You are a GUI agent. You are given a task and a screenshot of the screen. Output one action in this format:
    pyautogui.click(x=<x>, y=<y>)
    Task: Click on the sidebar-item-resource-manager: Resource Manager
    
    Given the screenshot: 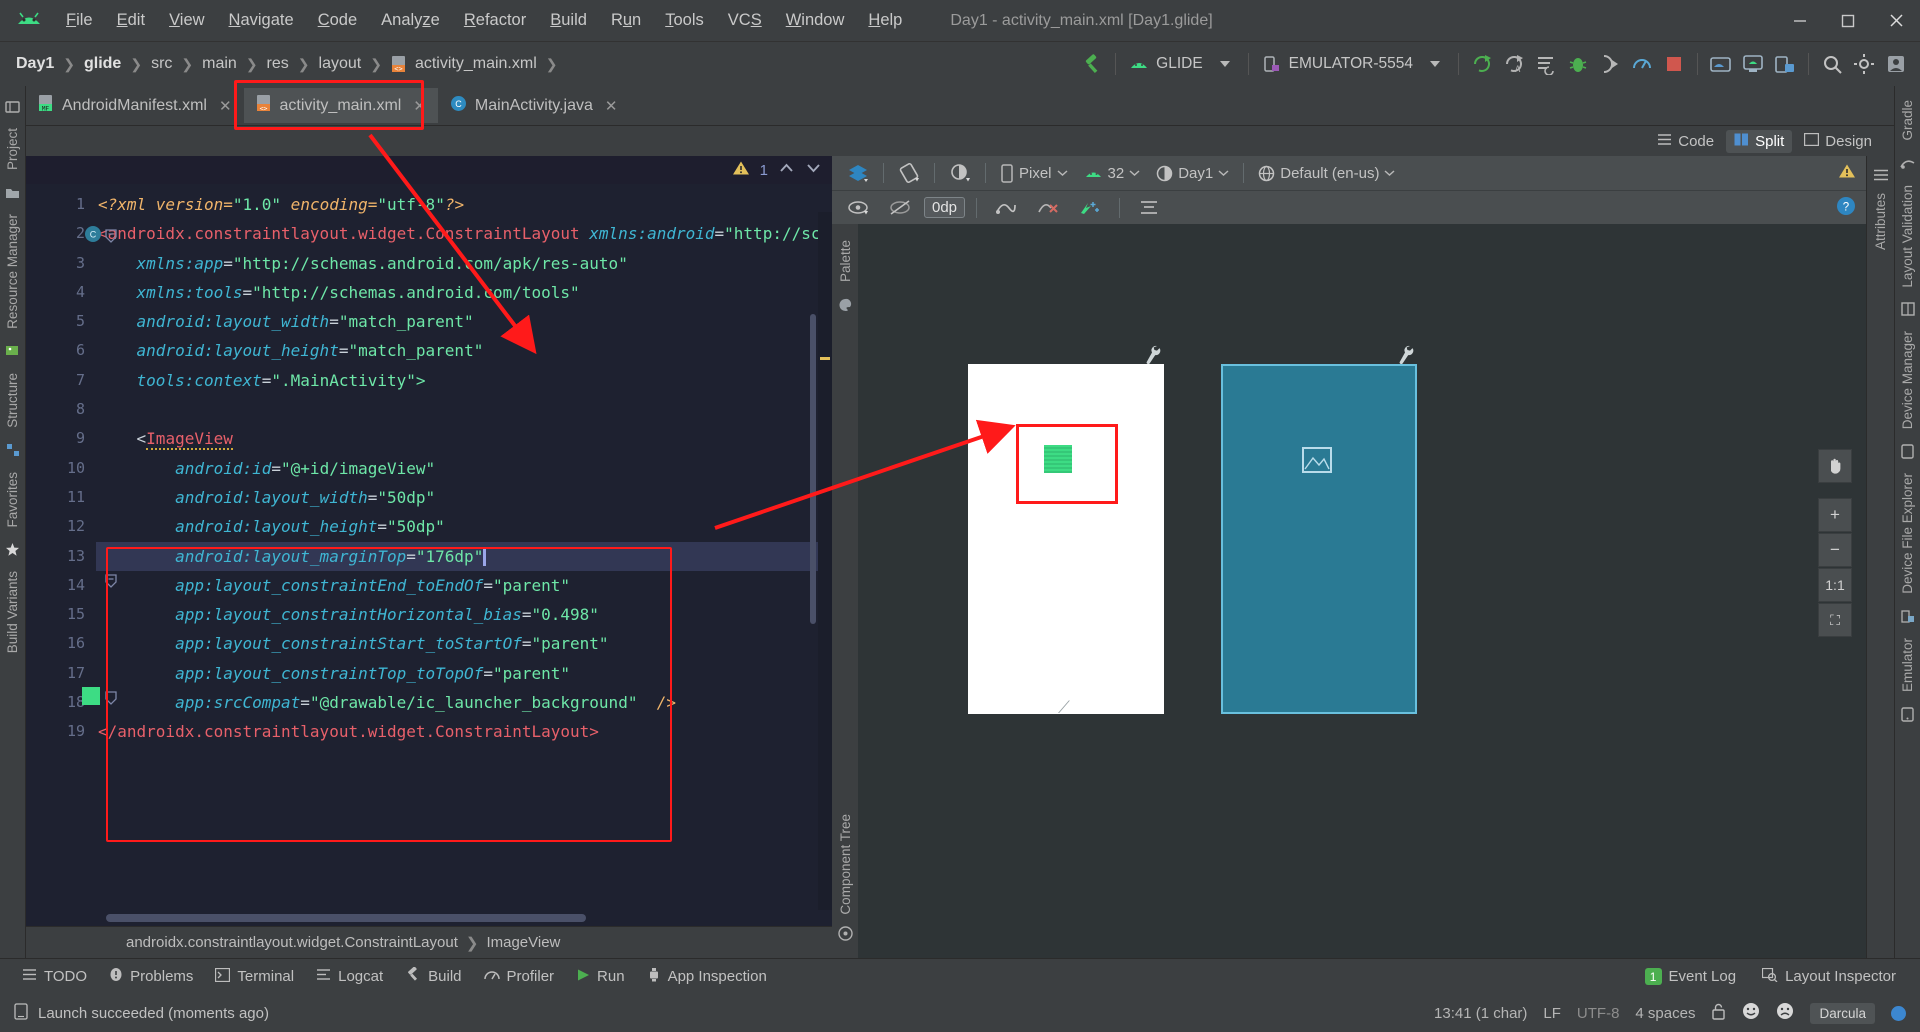 What is the action you would take?
    pyautogui.click(x=12, y=271)
    